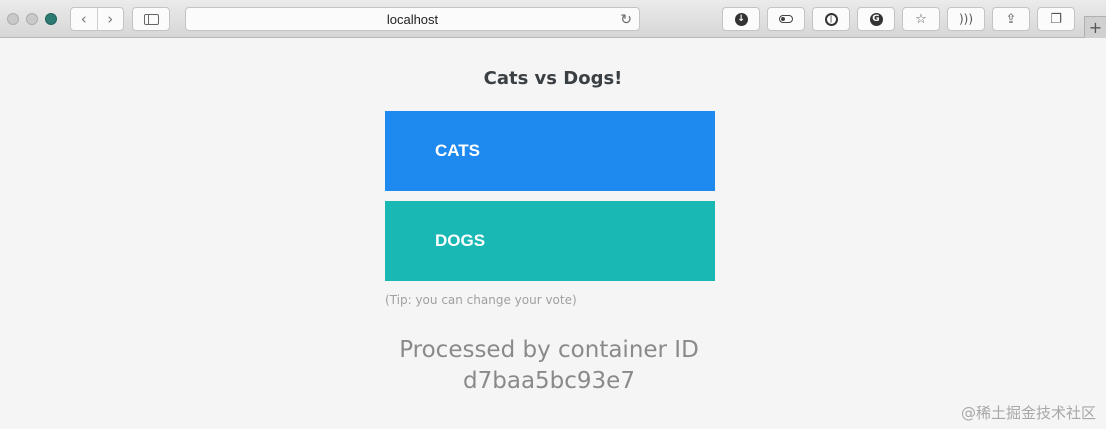 This screenshot has width=1106, height=429. I want to click on tabs-button: ❐, so click(1056, 19).